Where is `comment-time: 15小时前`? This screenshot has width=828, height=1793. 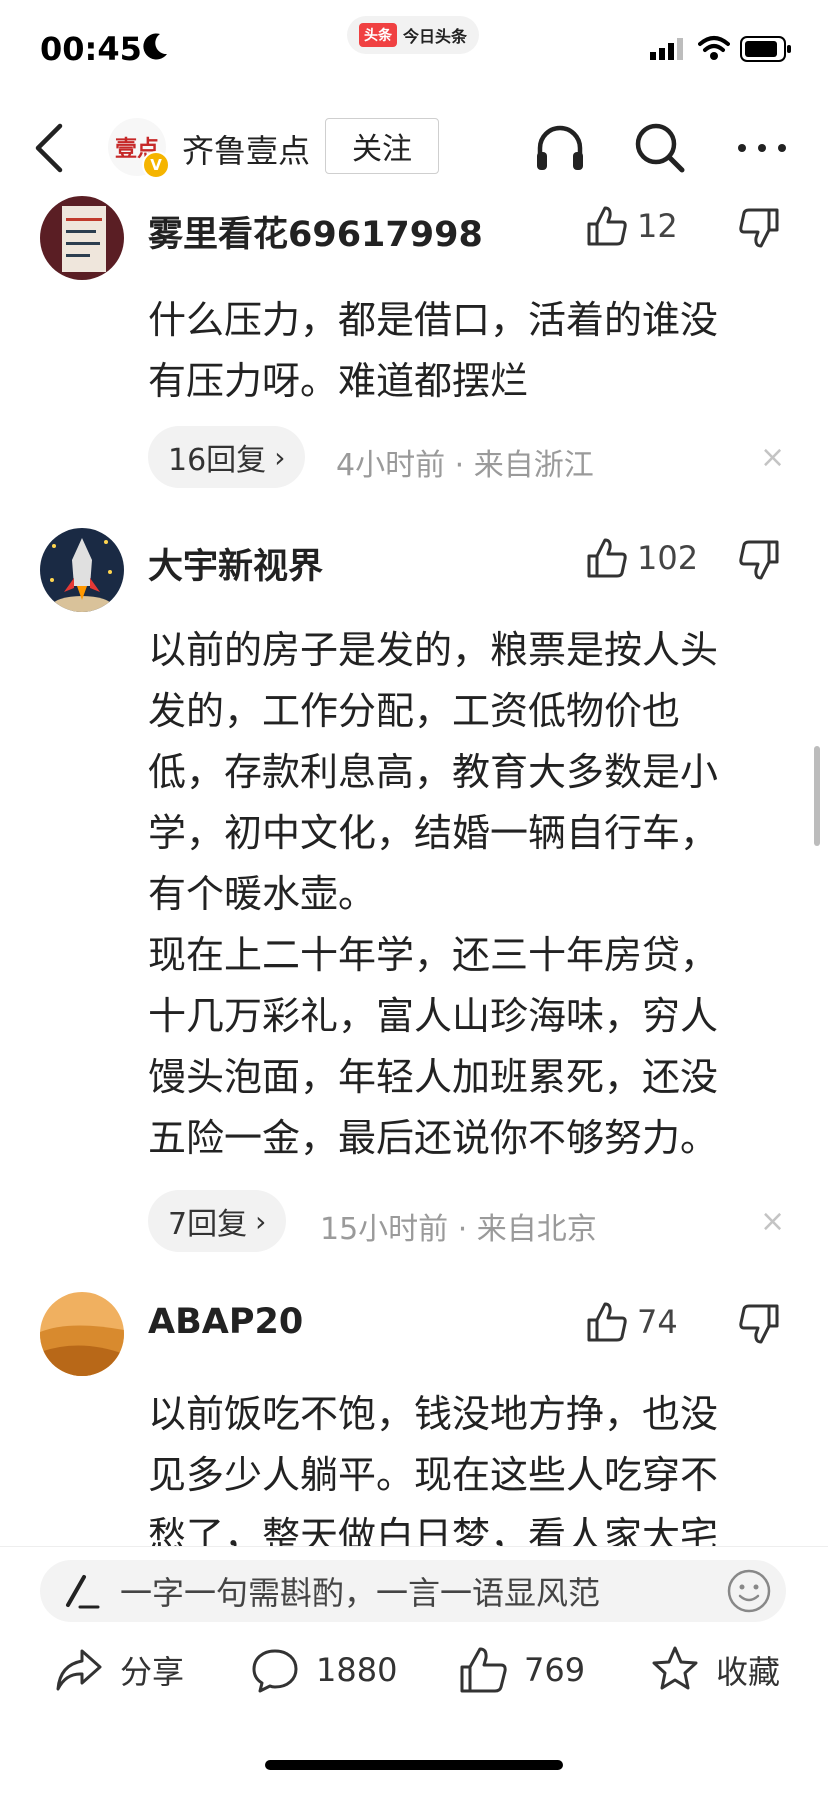 comment-time: 15小时前 is located at coordinates (384, 1229).